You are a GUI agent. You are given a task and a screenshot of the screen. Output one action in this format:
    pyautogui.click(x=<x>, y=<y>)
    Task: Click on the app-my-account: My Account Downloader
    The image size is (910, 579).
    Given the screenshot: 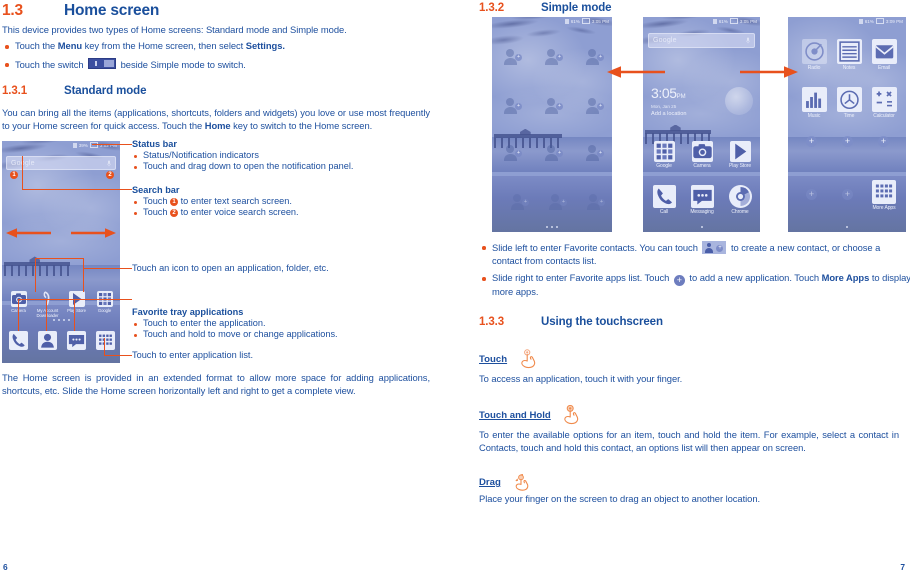 What is the action you would take?
    pyautogui.click(x=47, y=304)
    